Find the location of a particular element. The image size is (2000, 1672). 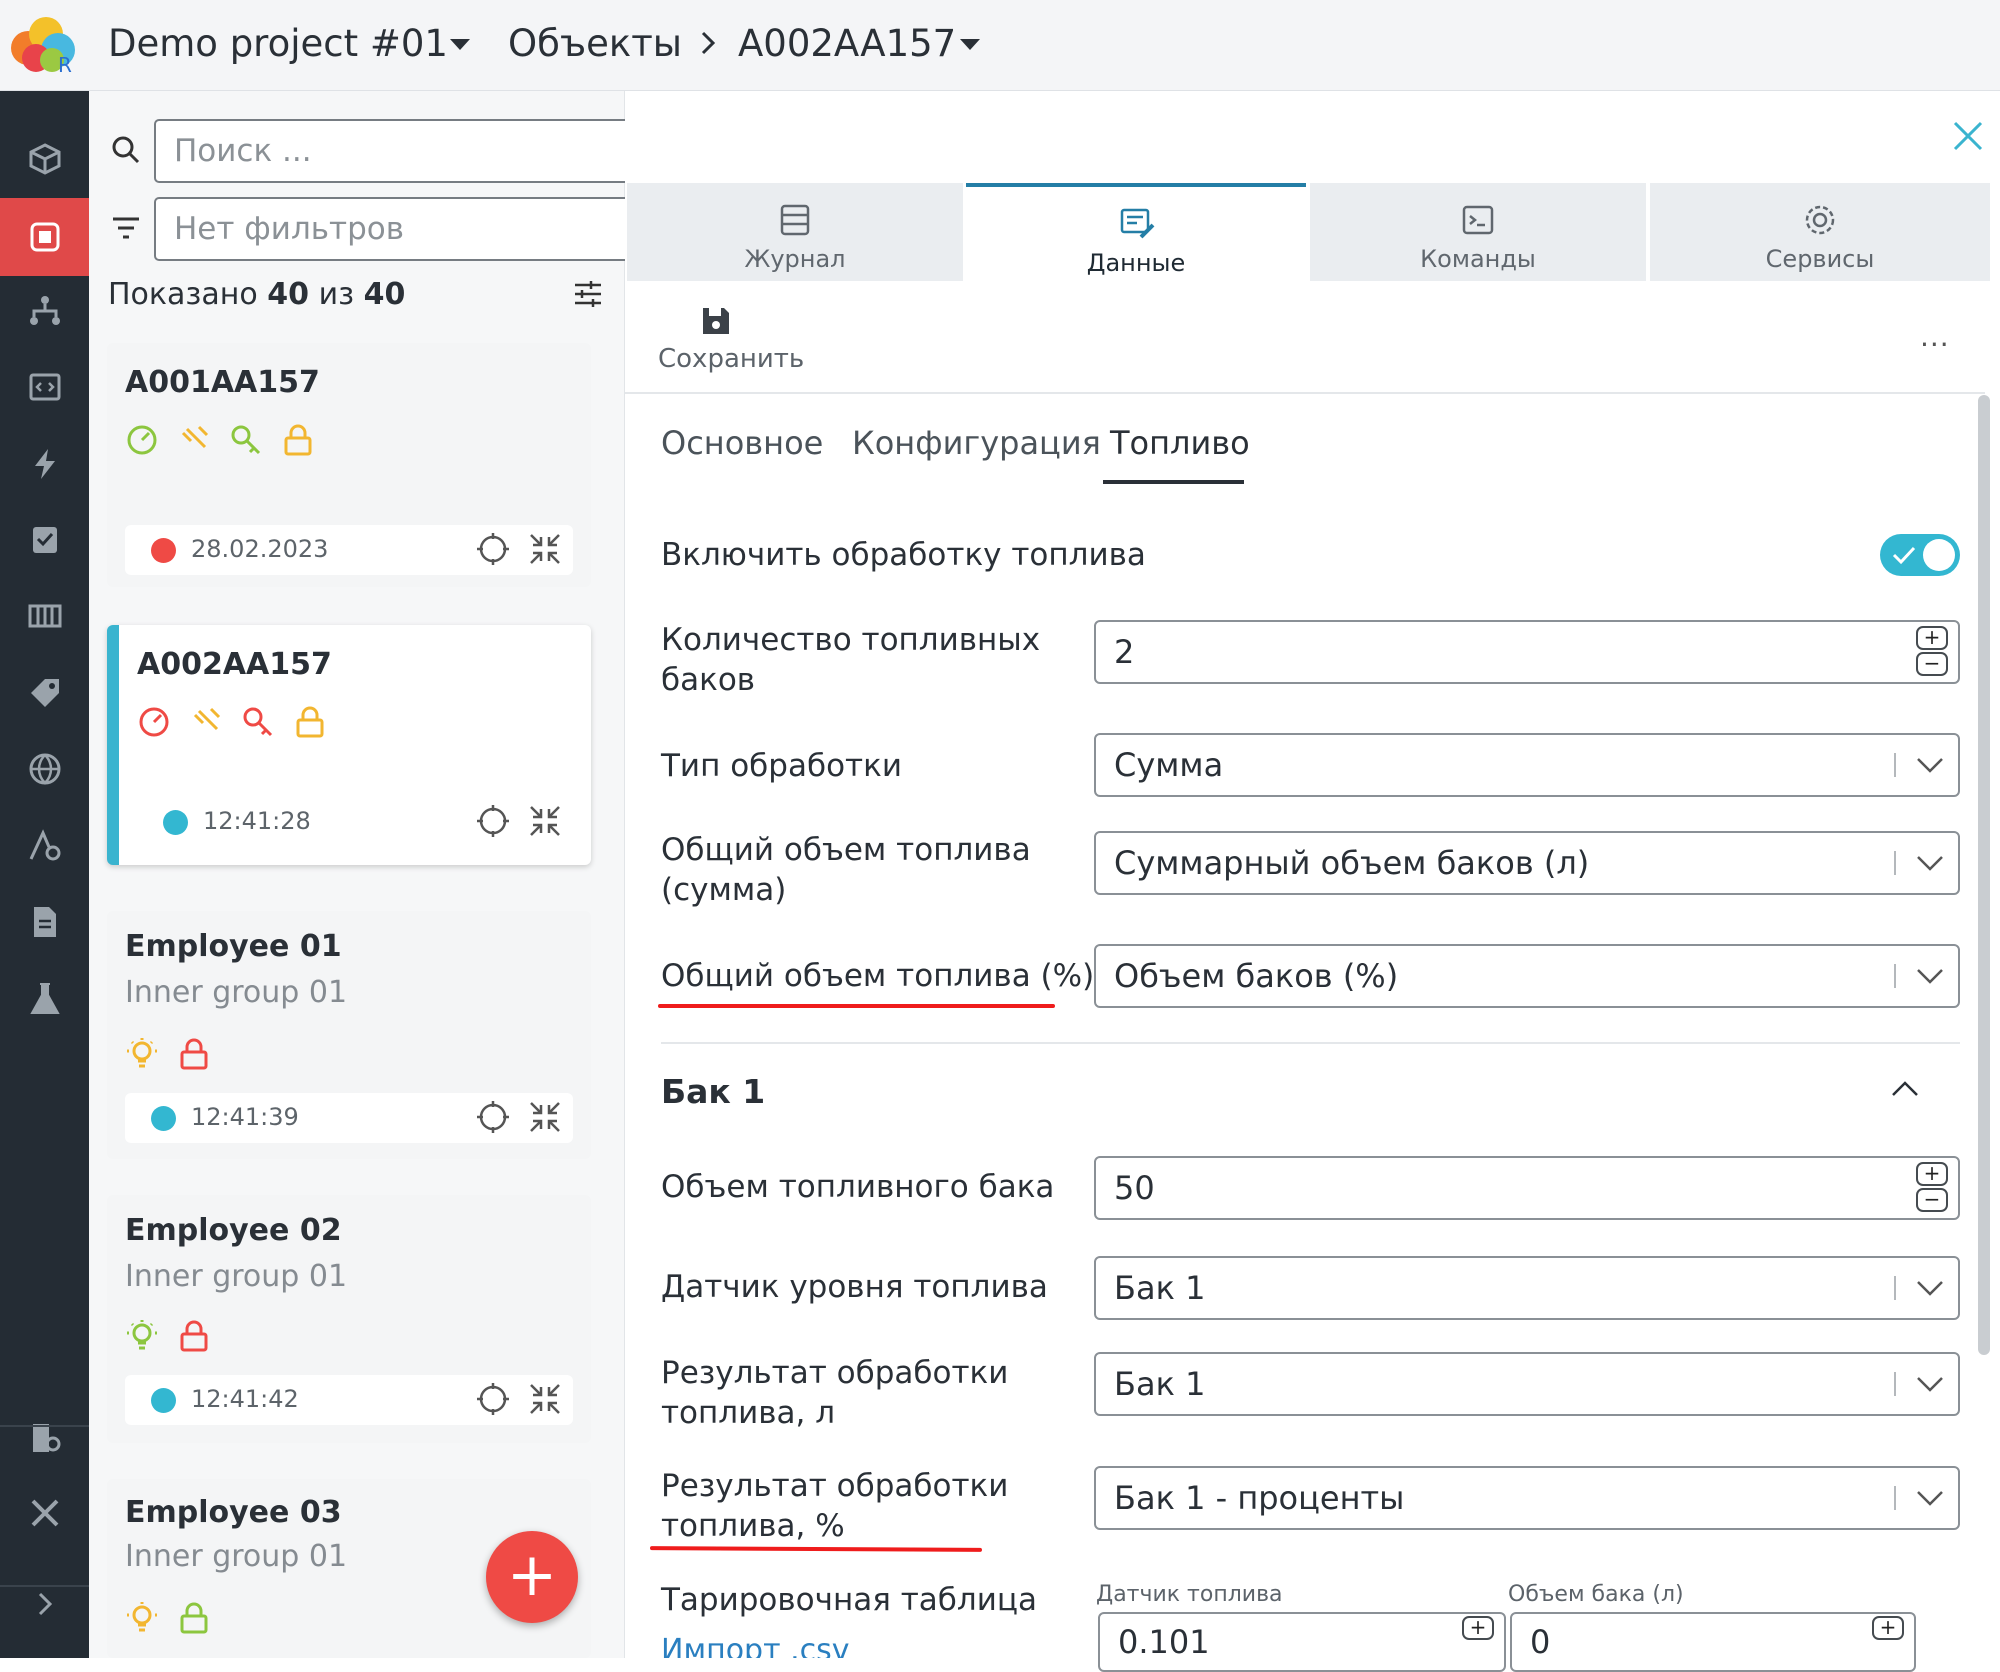

object-dropdown-icon is located at coordinates (970, 44).